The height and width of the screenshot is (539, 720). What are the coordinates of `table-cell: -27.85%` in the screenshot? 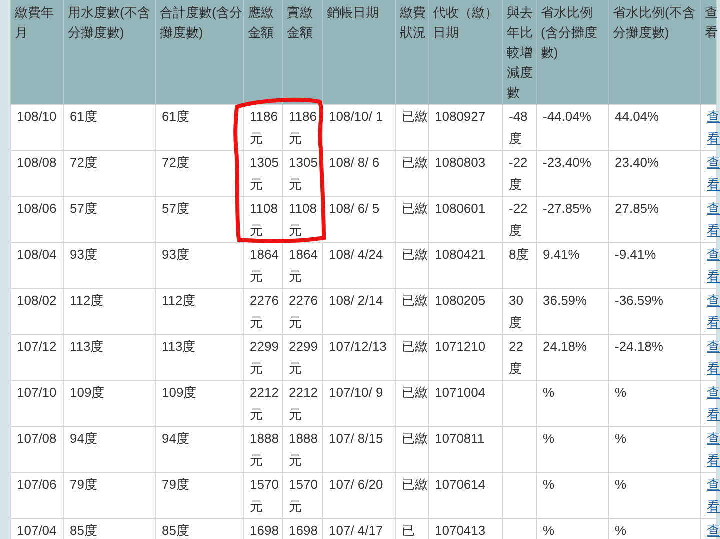 It's located at (567, 208).